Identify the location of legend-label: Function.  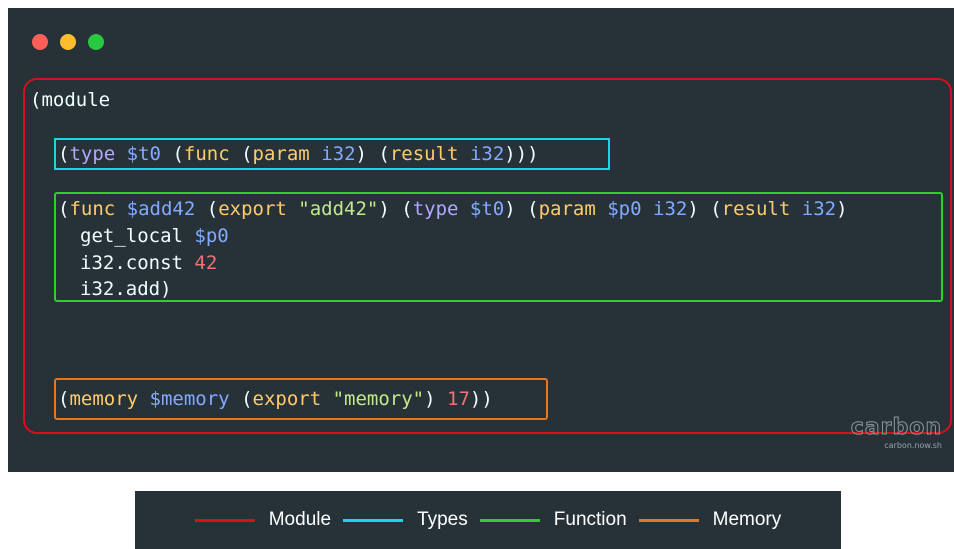
(590, 519).